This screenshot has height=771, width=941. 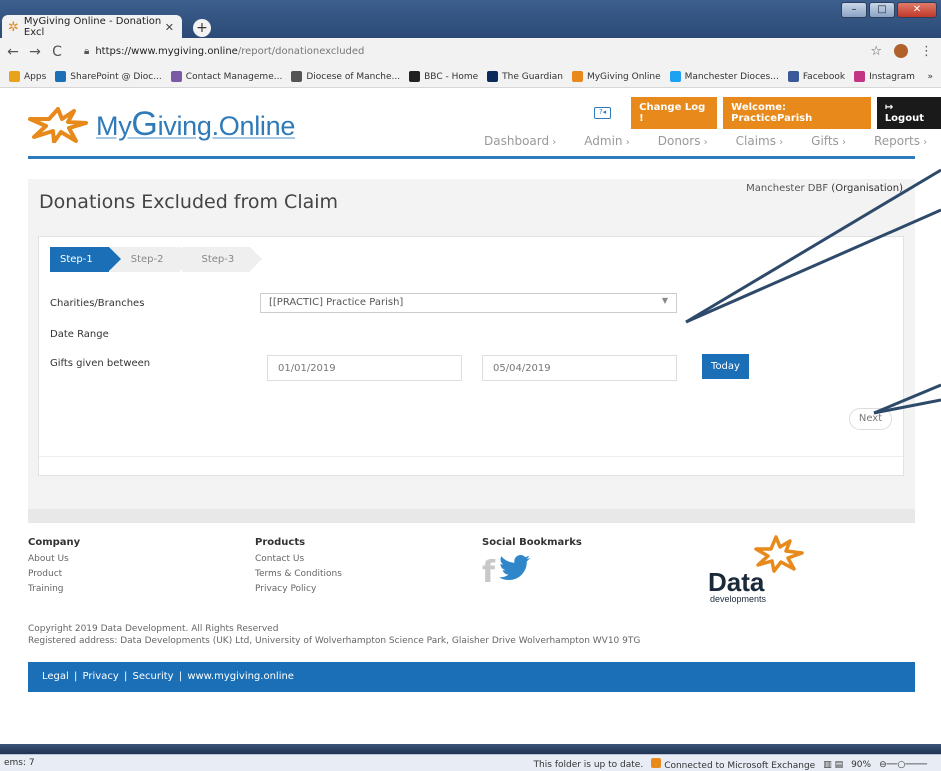 What do you see at coordinates (19, 763) in the screenshot?
I see `items-count: ems: 7` at bounding box center [19, 763].